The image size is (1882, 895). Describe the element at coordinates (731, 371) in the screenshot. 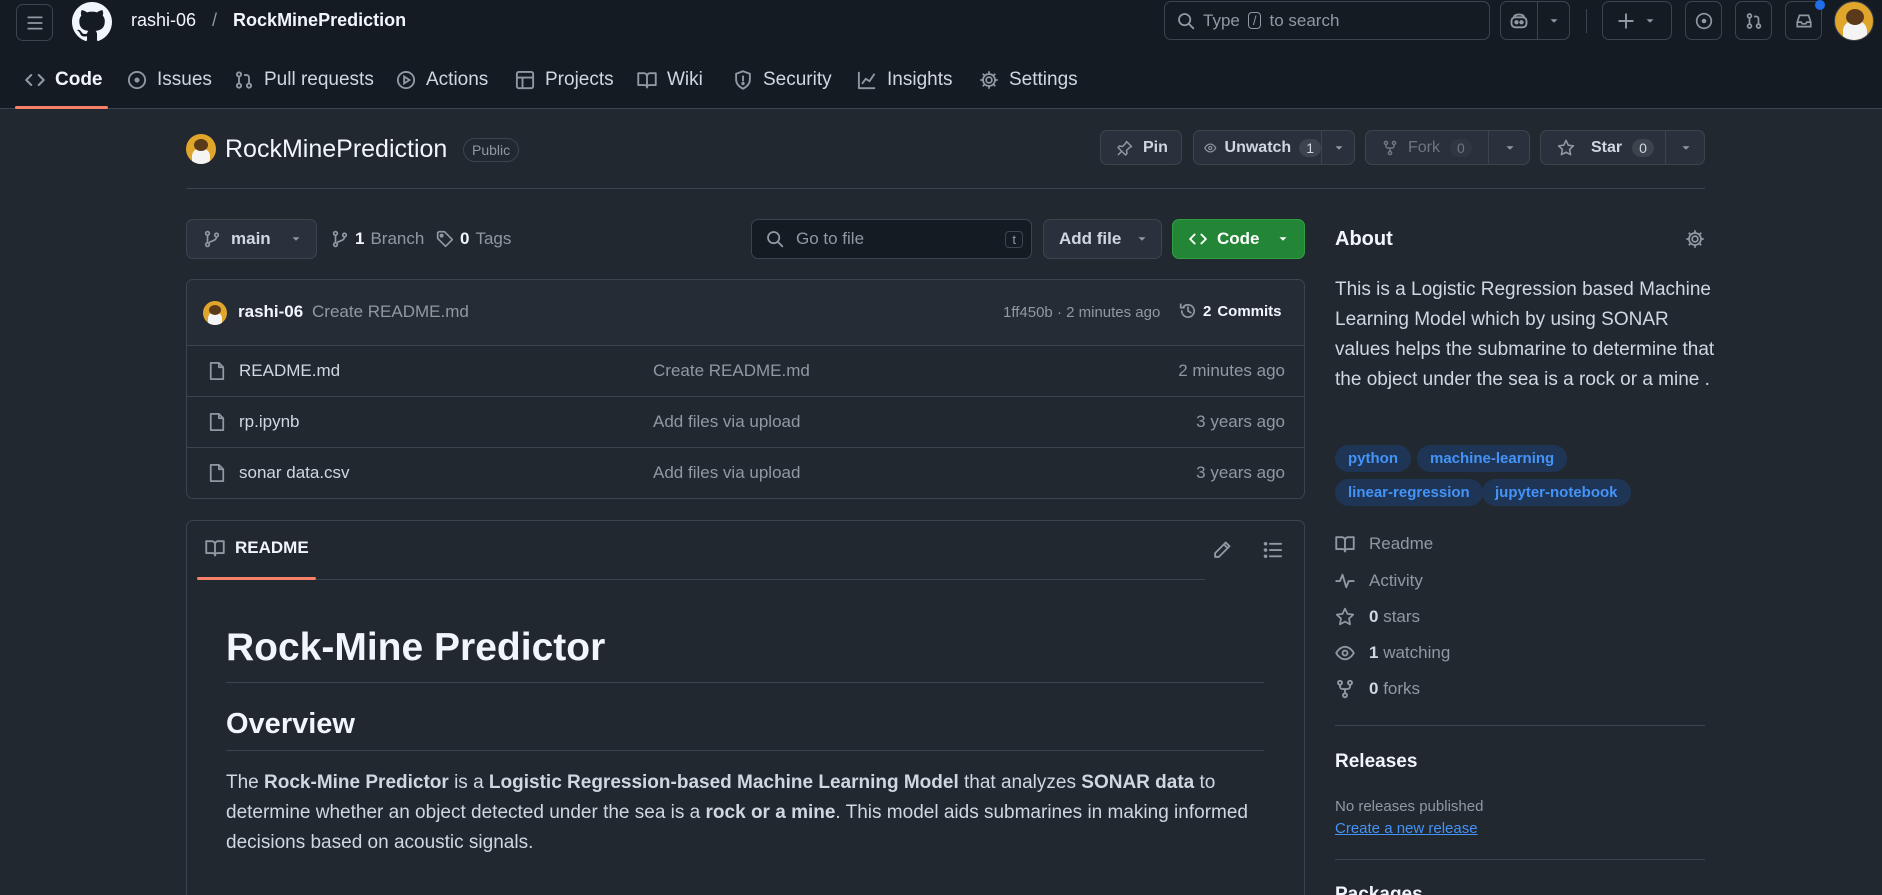

I see `file-commit-message: Create README.md` at that location.